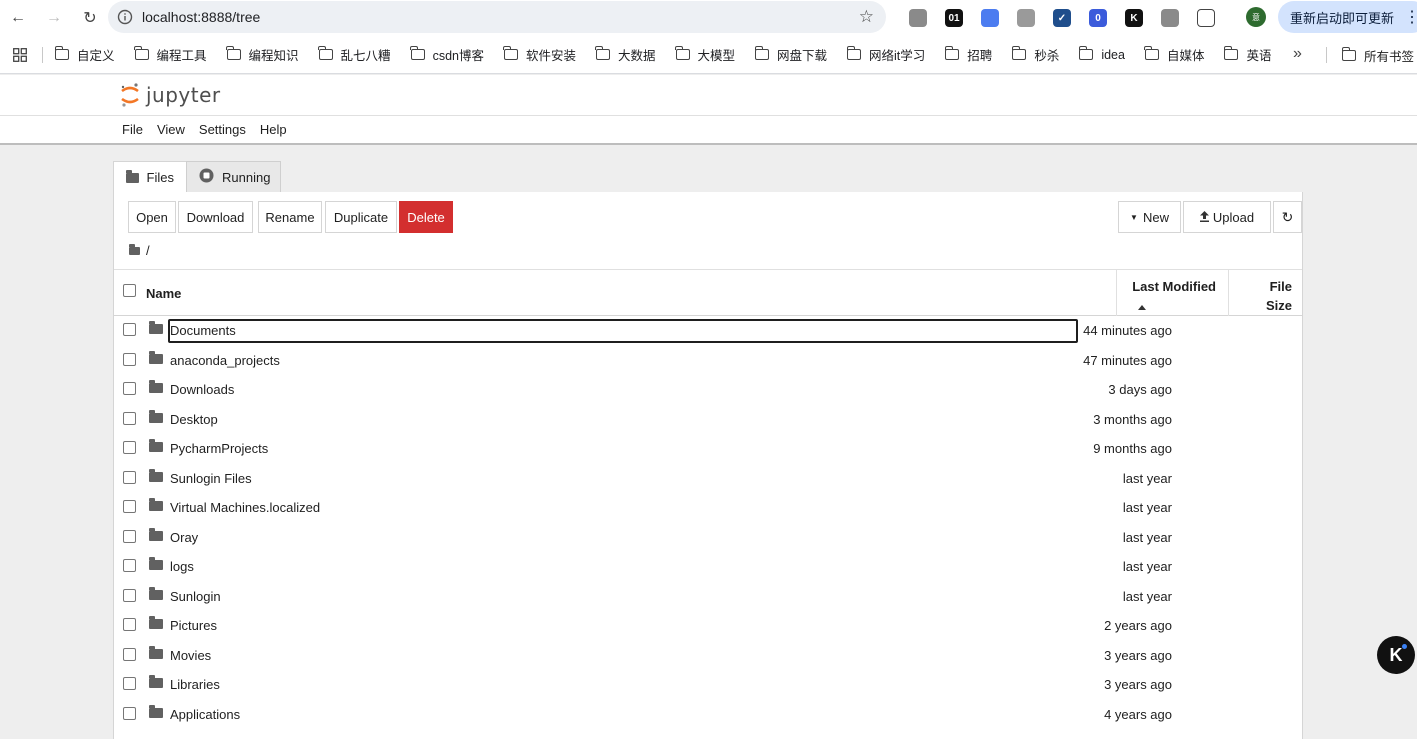 This screenshot has height=739, width=1417. Describe the element at coordinates (1170, 18) in the screenshot. I see `store-extension-icon` at that location.